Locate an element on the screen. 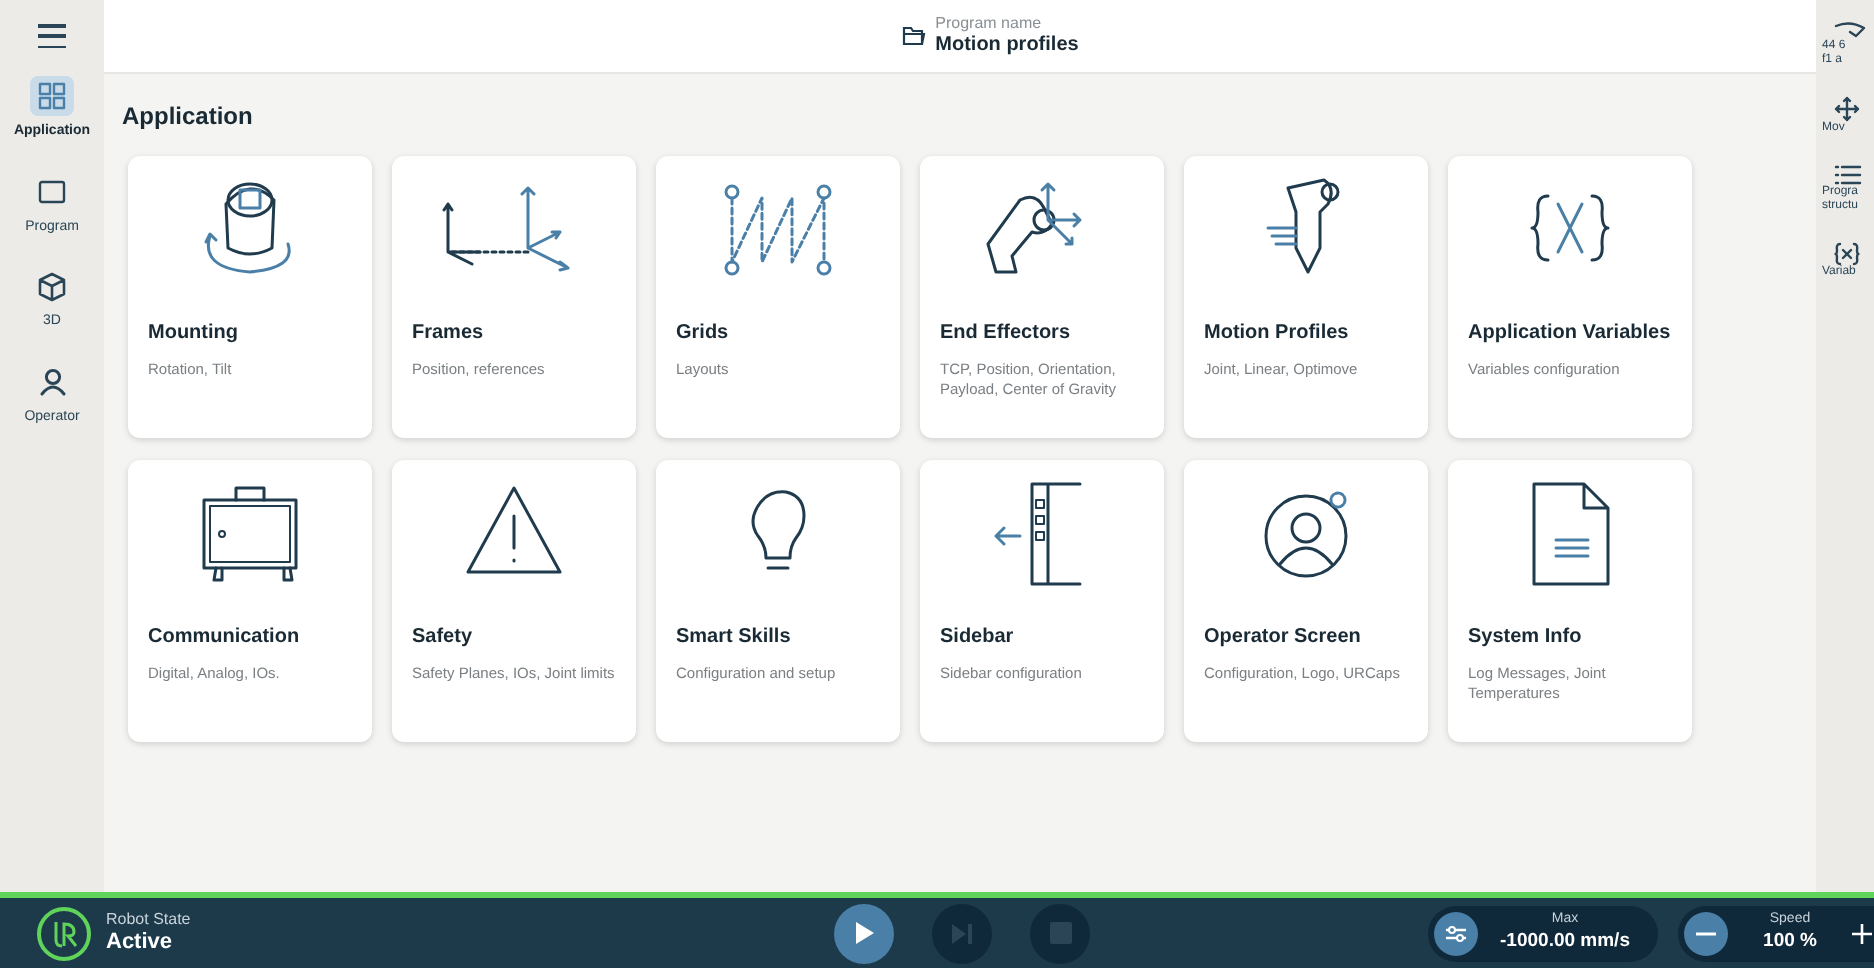 This screenshot has width=1874, height=968. list-icon is located at coordinates (1848, 175).